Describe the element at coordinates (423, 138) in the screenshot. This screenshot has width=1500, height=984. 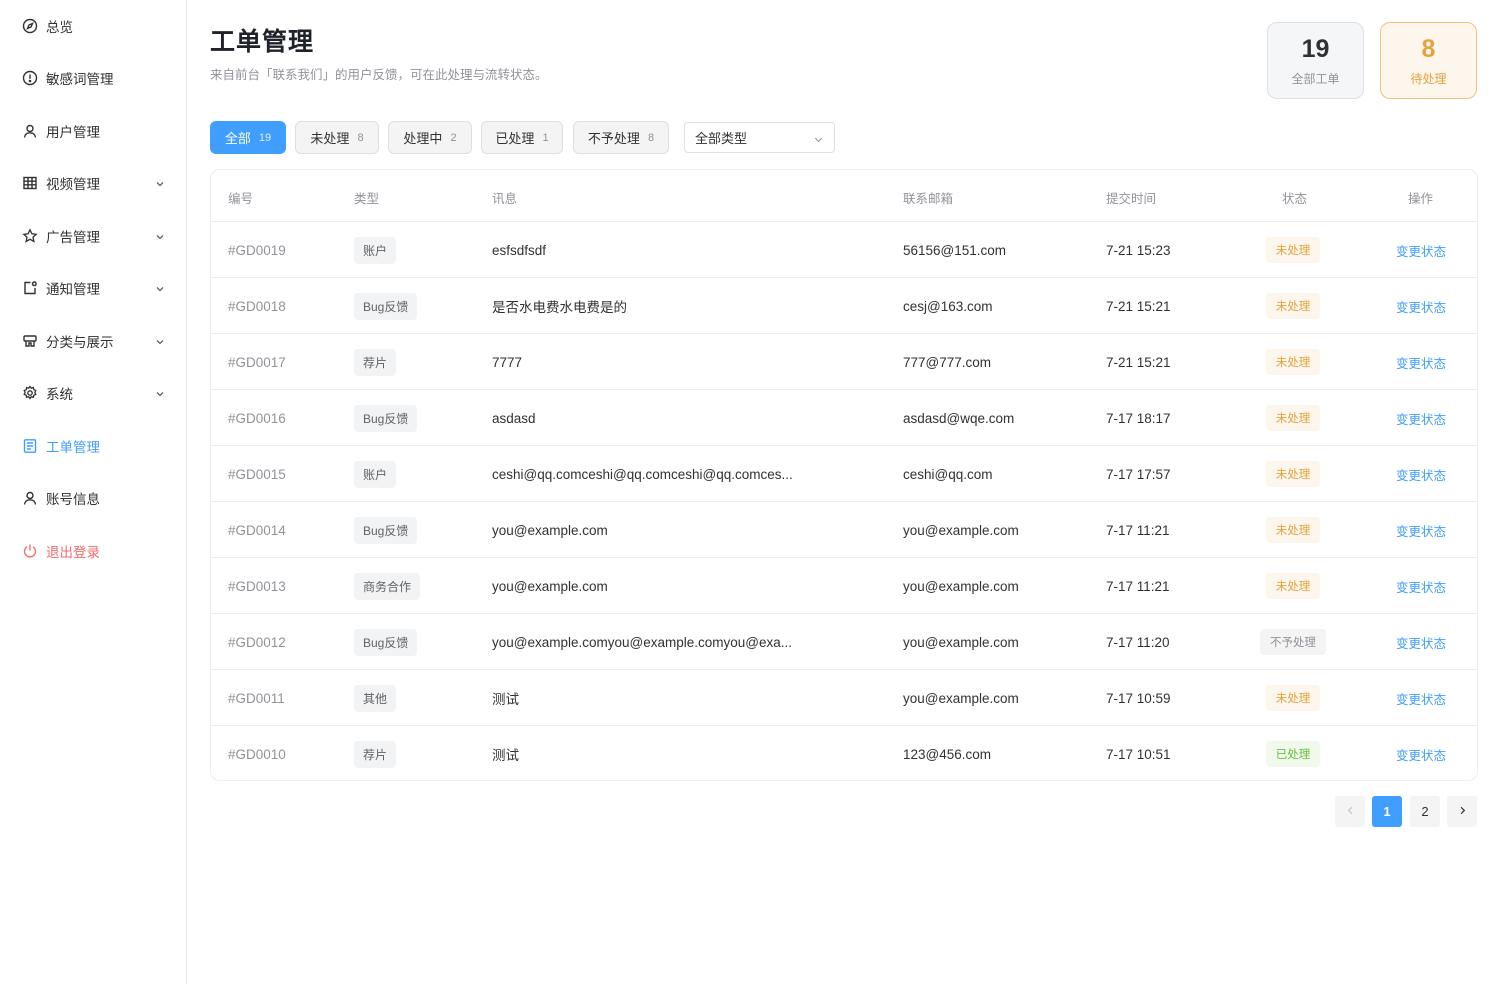
I see `filter-tab-label: 处理中` at that location.